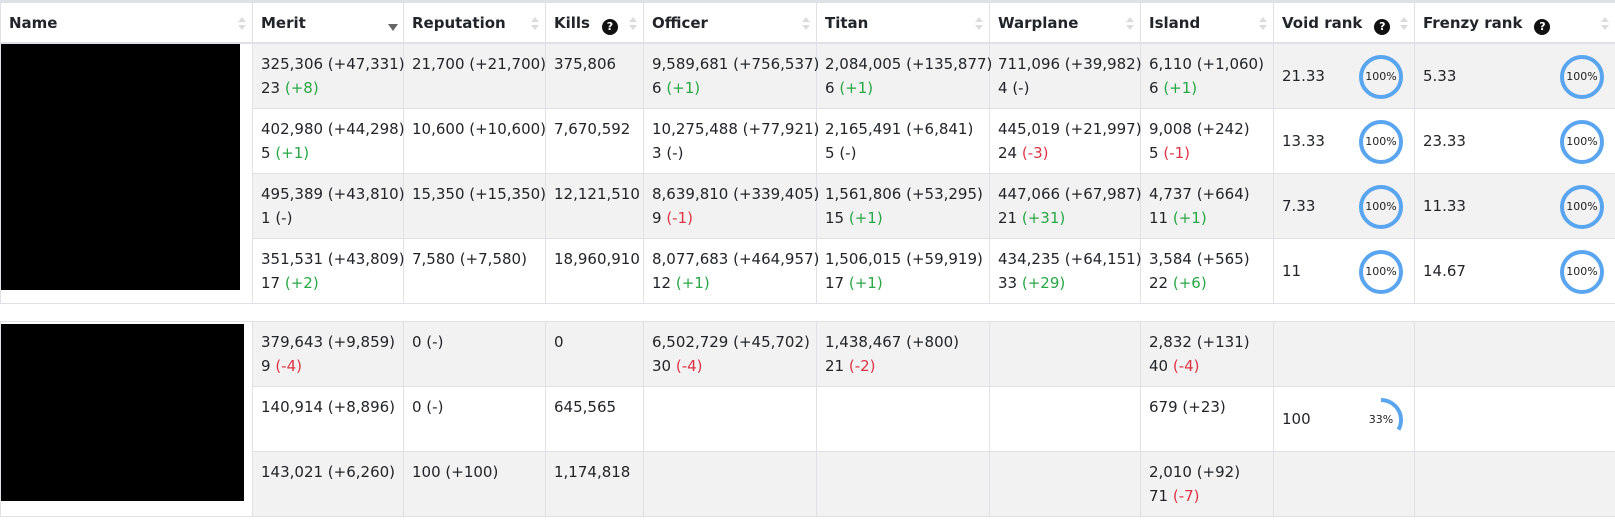 This screenshot has width=1615, height=528. Describe the element at coordinates (328, 270) in the screenshot. I see `merit-cell: 351,531 (+43,809) 17 (+2)` at that location.